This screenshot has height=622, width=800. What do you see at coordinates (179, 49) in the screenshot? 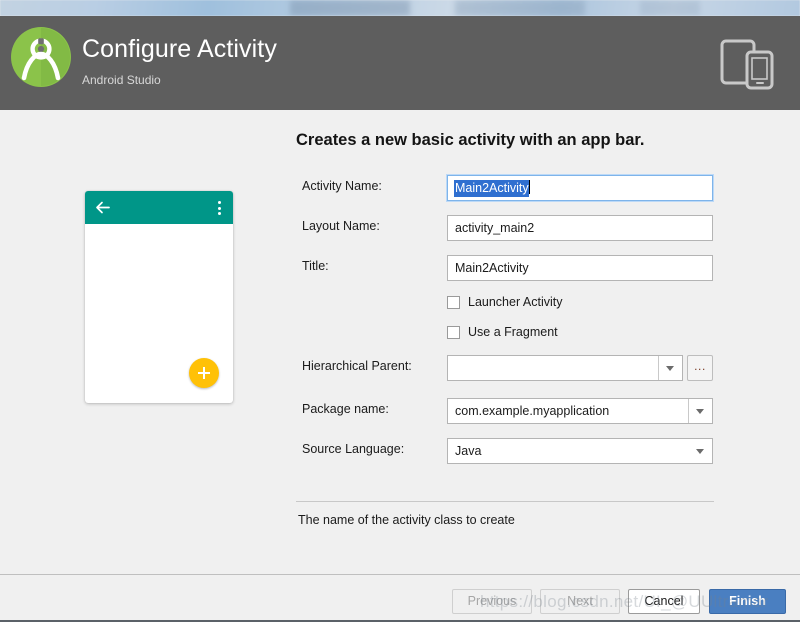
I see `page-title: Configure Activity` at bounding box center [179, 49].